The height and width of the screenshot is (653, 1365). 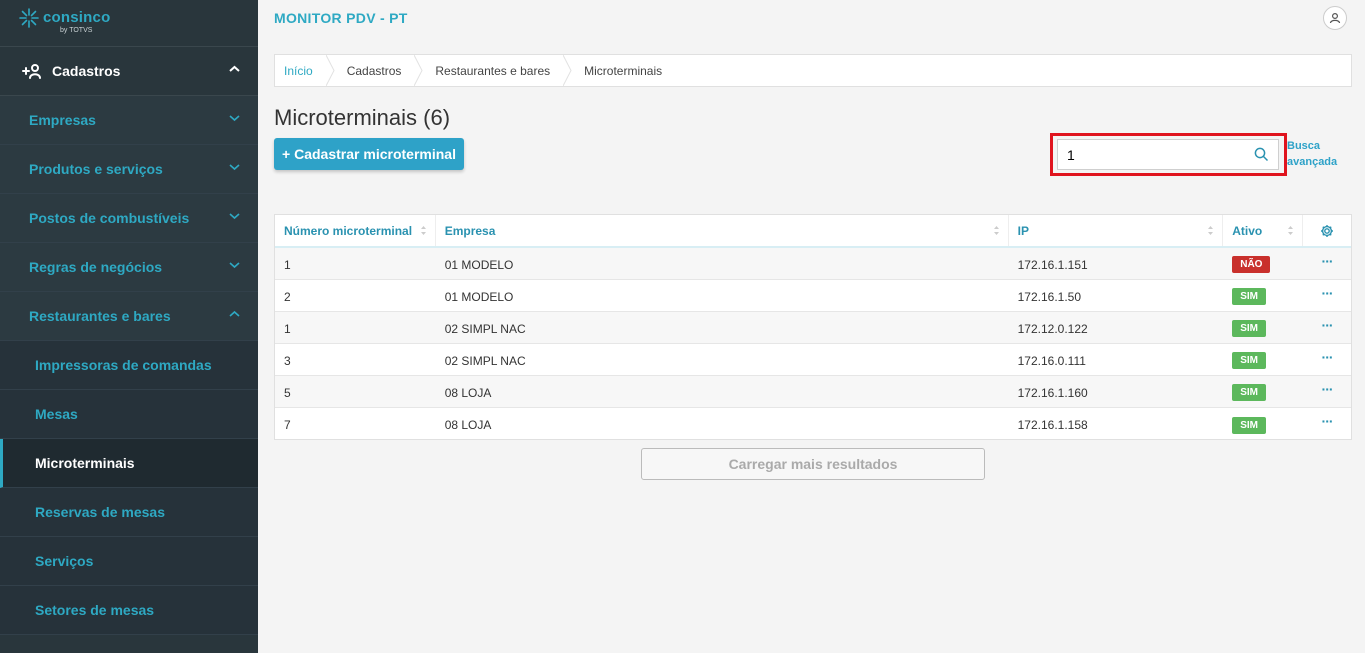 What do you see at coordinates (722, 230) in the screenshot?
I see `column-header-empresa: Empresa` at bounding box center [722, 230].